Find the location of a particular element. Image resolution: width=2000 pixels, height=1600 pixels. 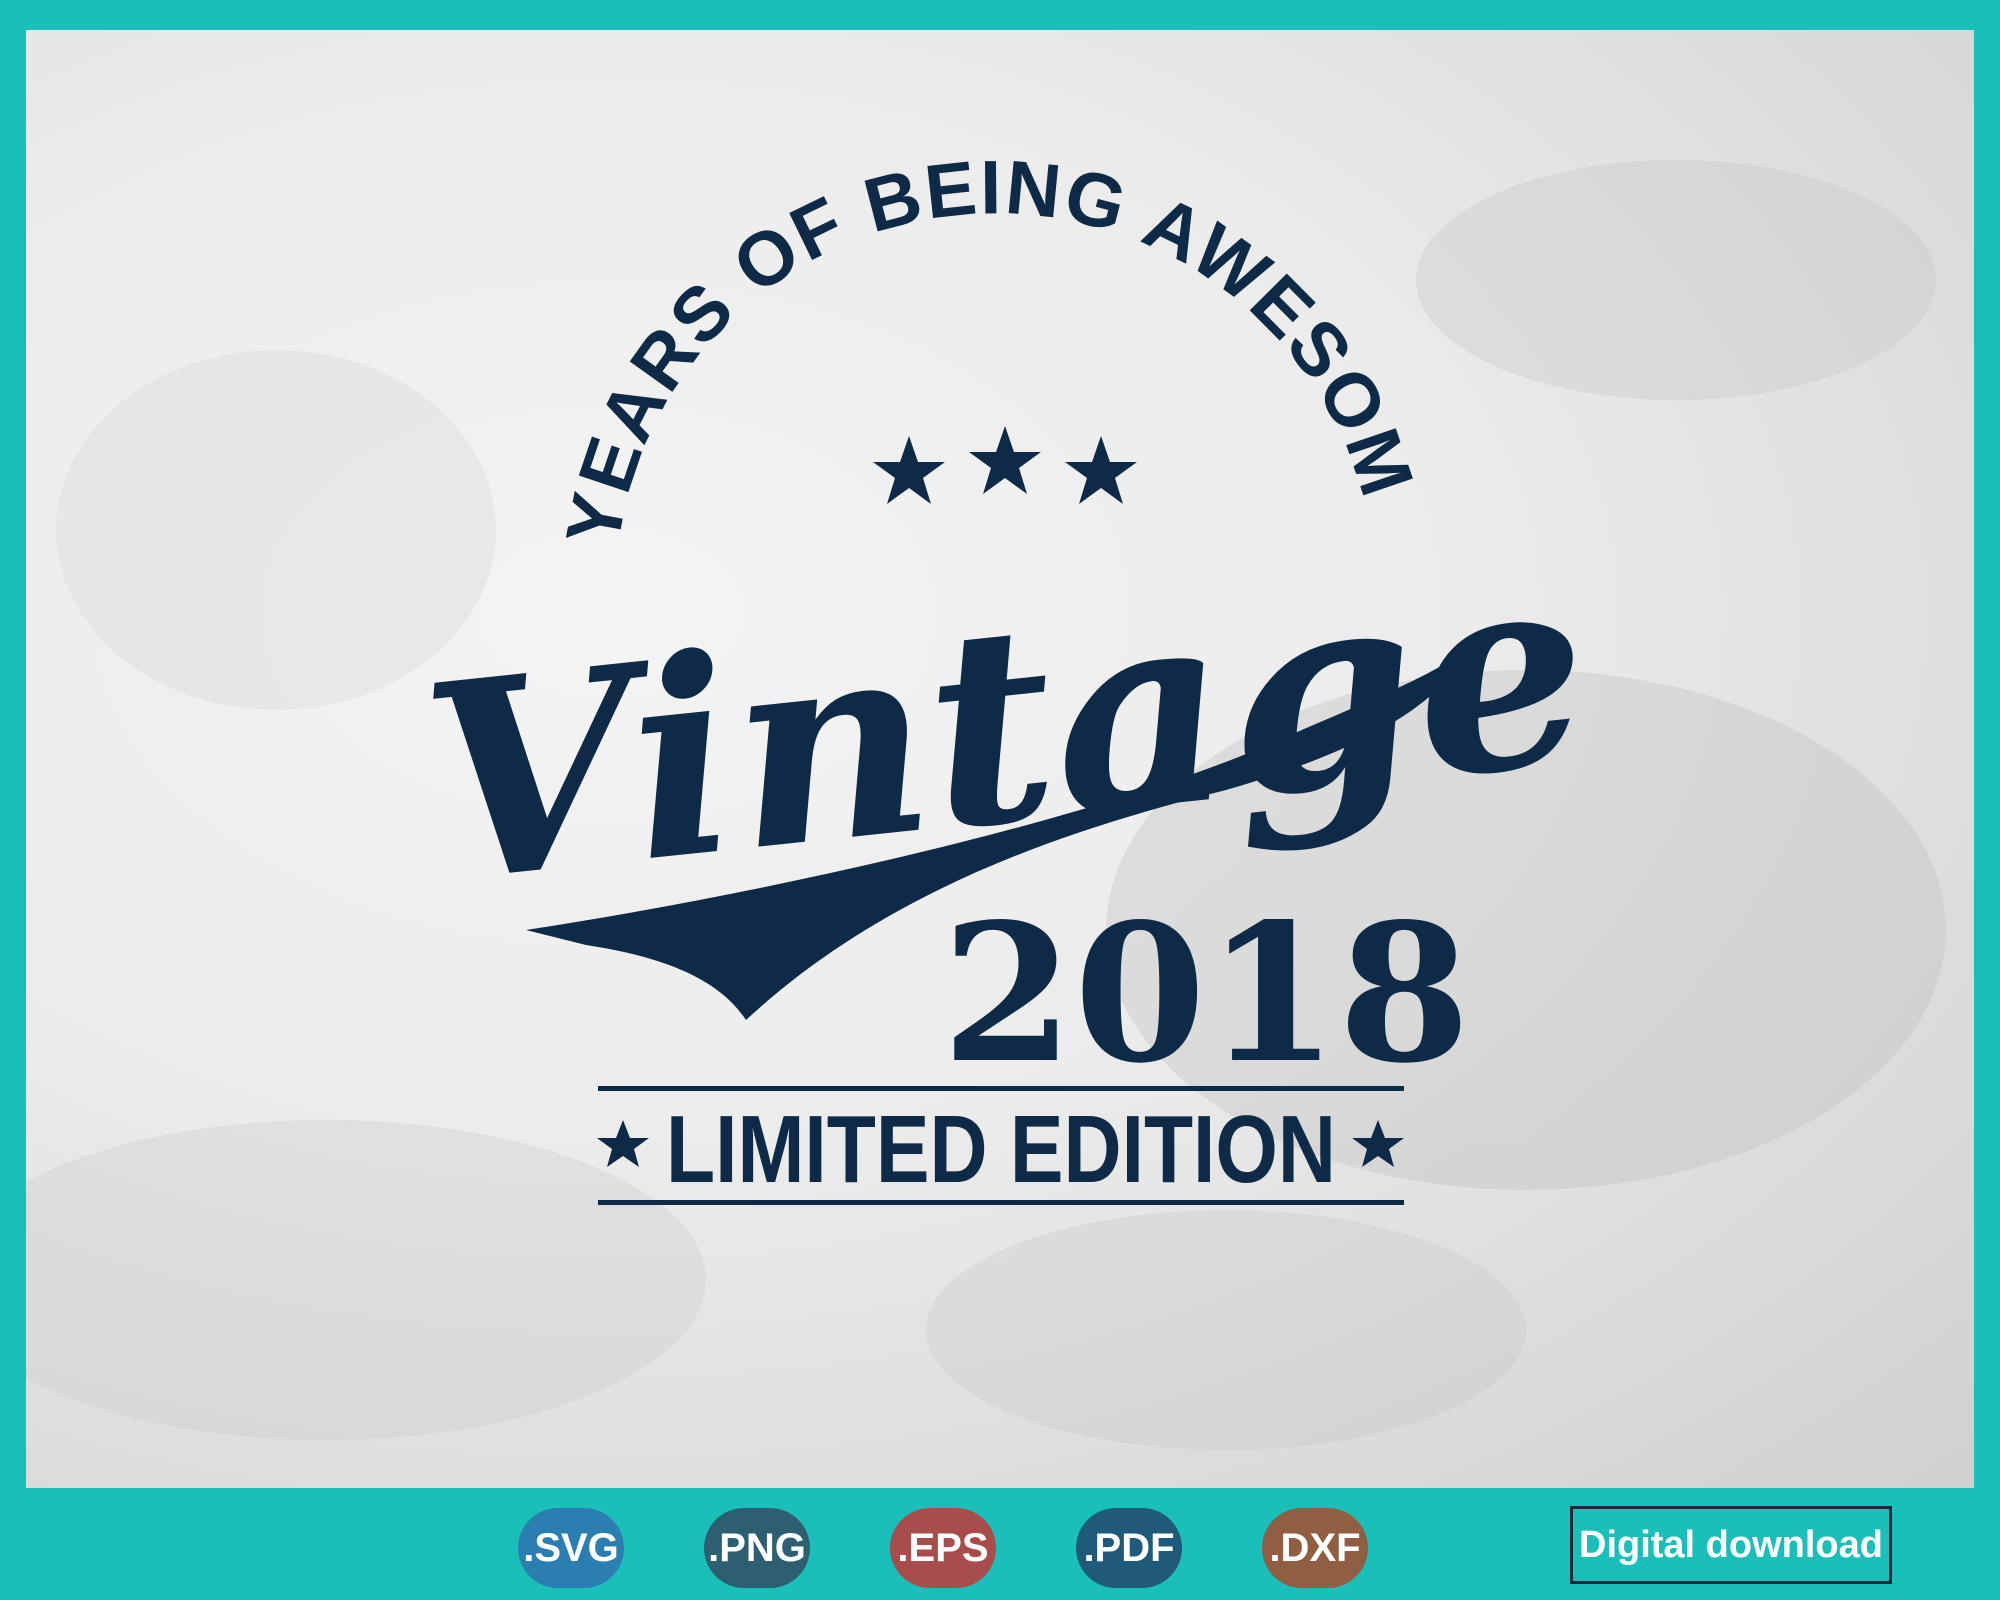

banner-text: LIMITED EDITION is located at coordinates (1001, 1149).